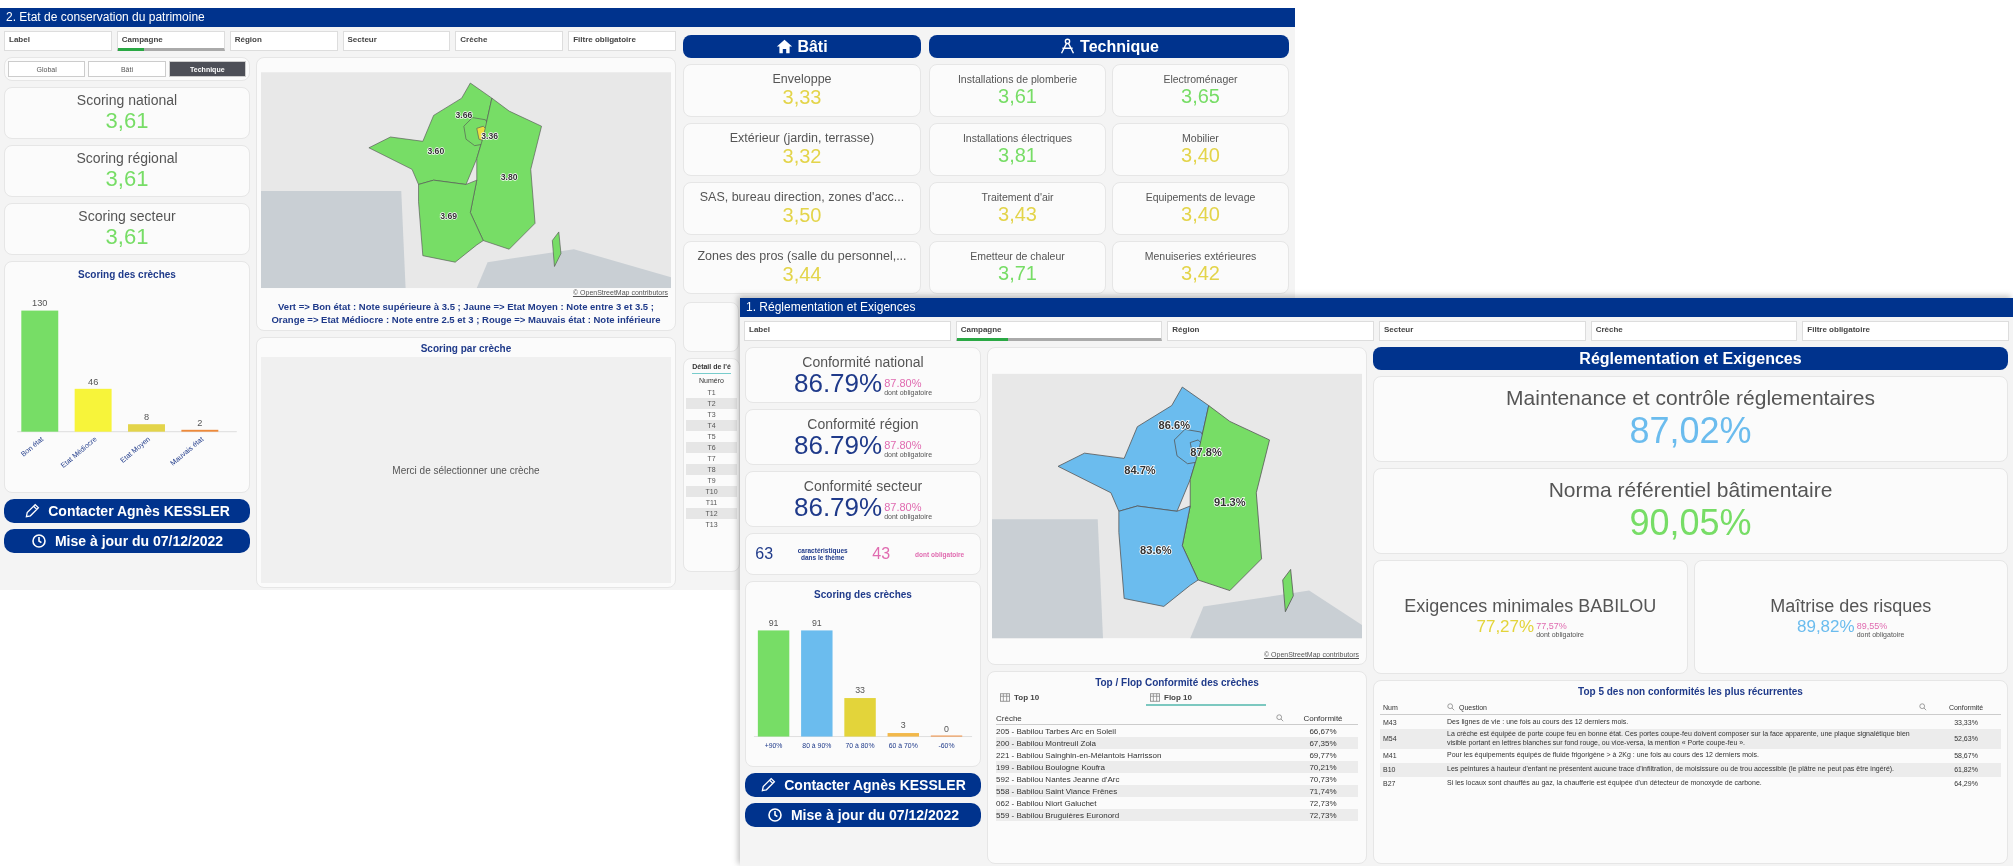  What do you see at coordinates (1825, 627) in the screenshot?
I see `score-value: 89,82%` at bounding box center [1825, 627].